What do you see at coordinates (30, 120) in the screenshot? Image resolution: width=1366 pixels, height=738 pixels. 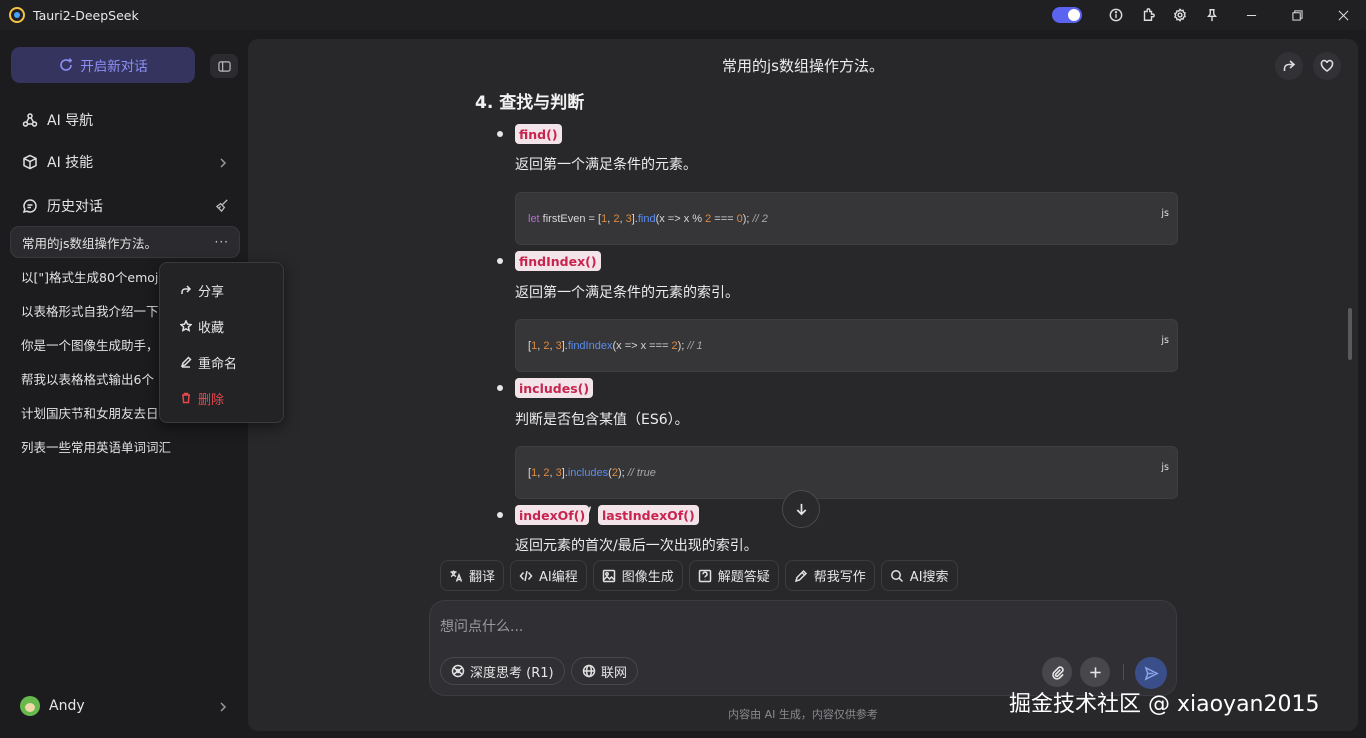 I see `nodes-icon` at bounding box center [30, 120].